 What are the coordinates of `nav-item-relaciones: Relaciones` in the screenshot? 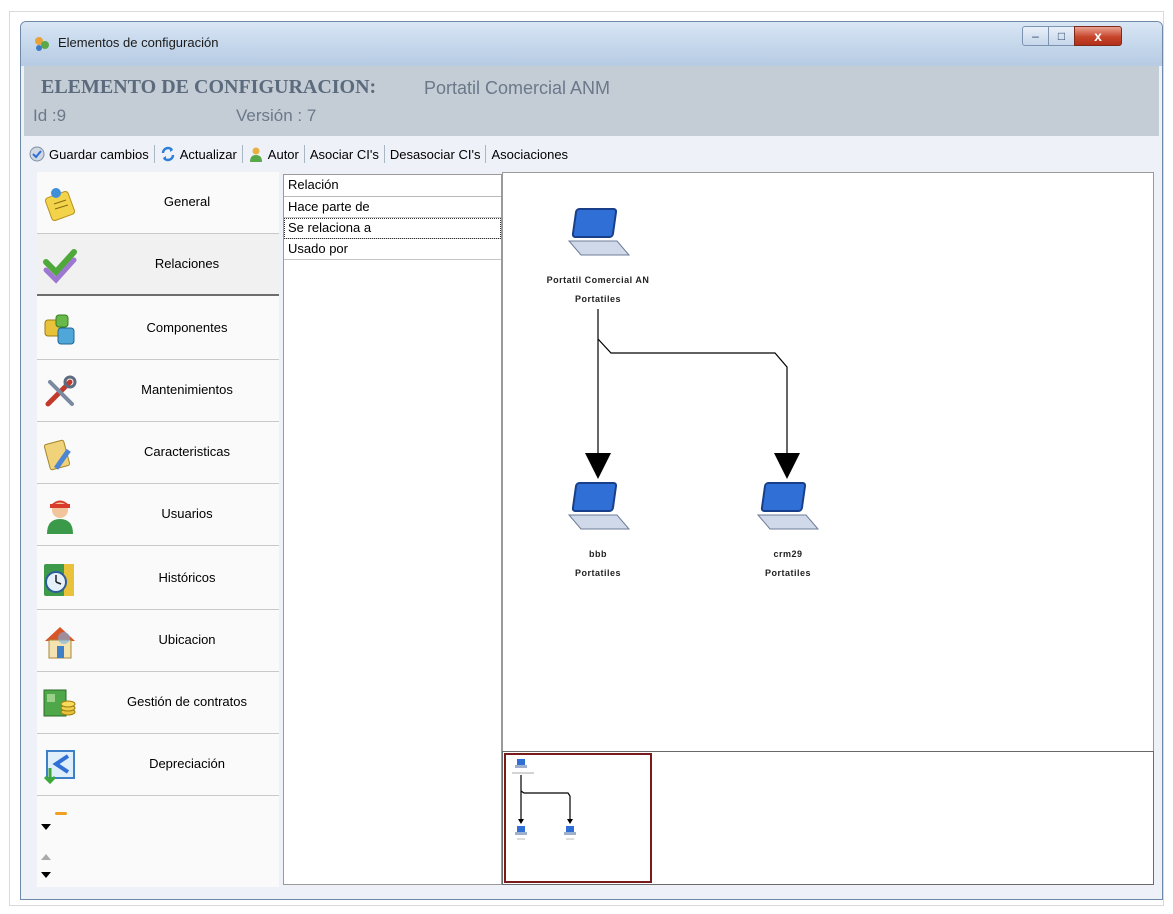 It's located at (158, 265).